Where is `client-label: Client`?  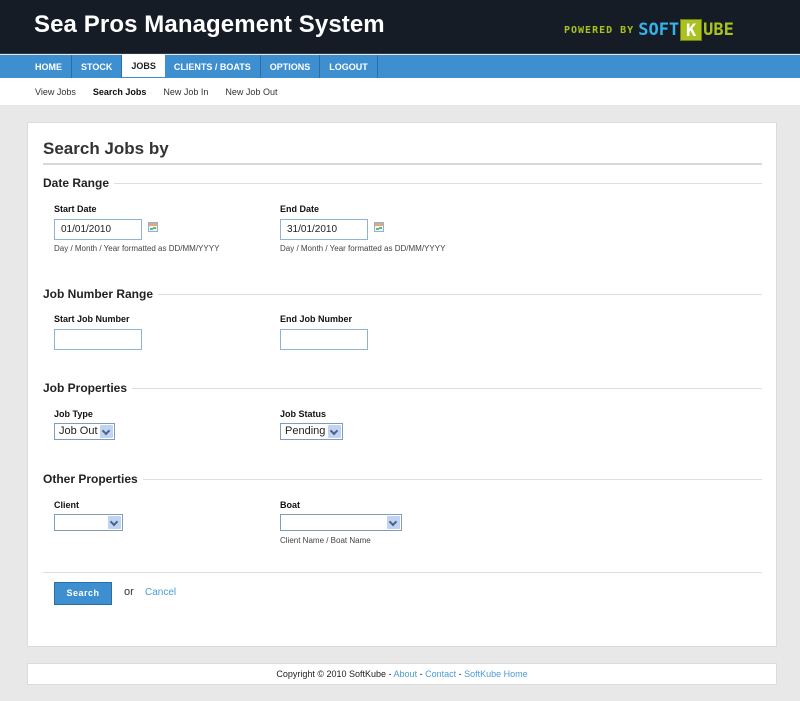
client-label: Client is located at coordinates (67, 505).